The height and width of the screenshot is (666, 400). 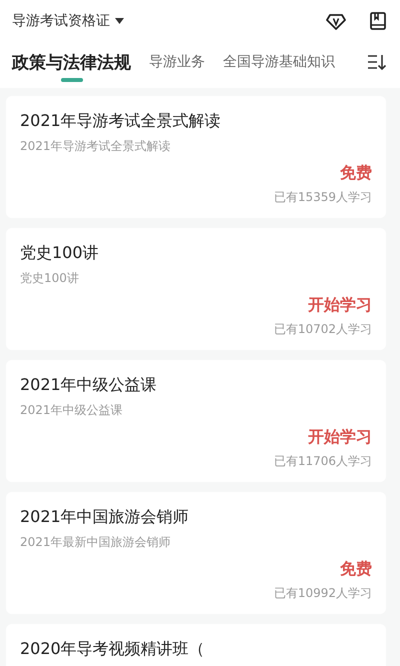 What do you see at coordinates (71, 62) in the screenshot?
I see `category-tab: 政策与法律法规` at bounding box center [71, 62].